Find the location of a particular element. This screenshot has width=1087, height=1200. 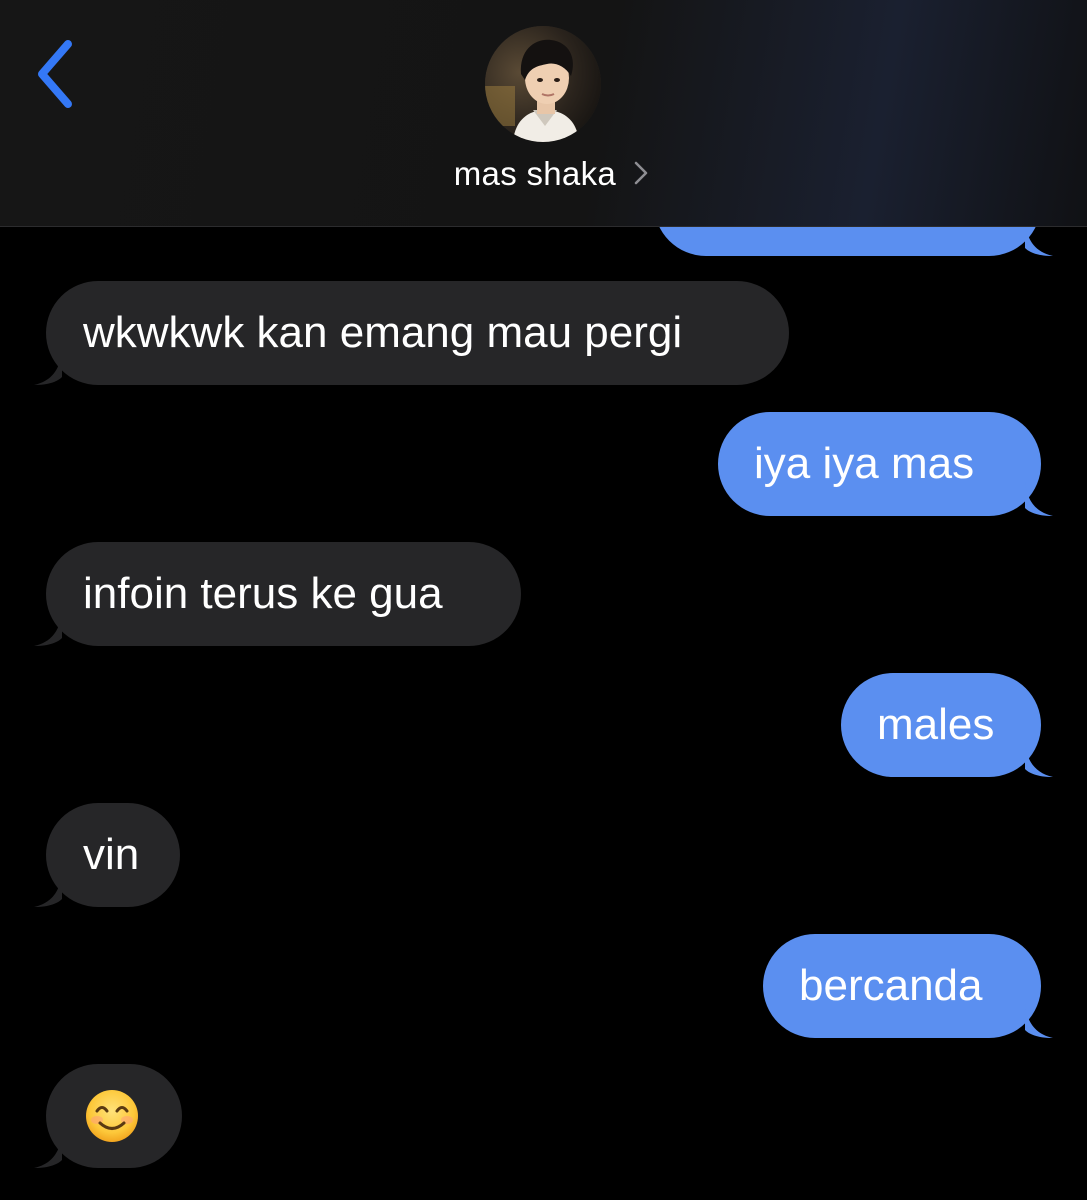

message-bubble-sent: iya iya mas is located at coordinates (885, 464).